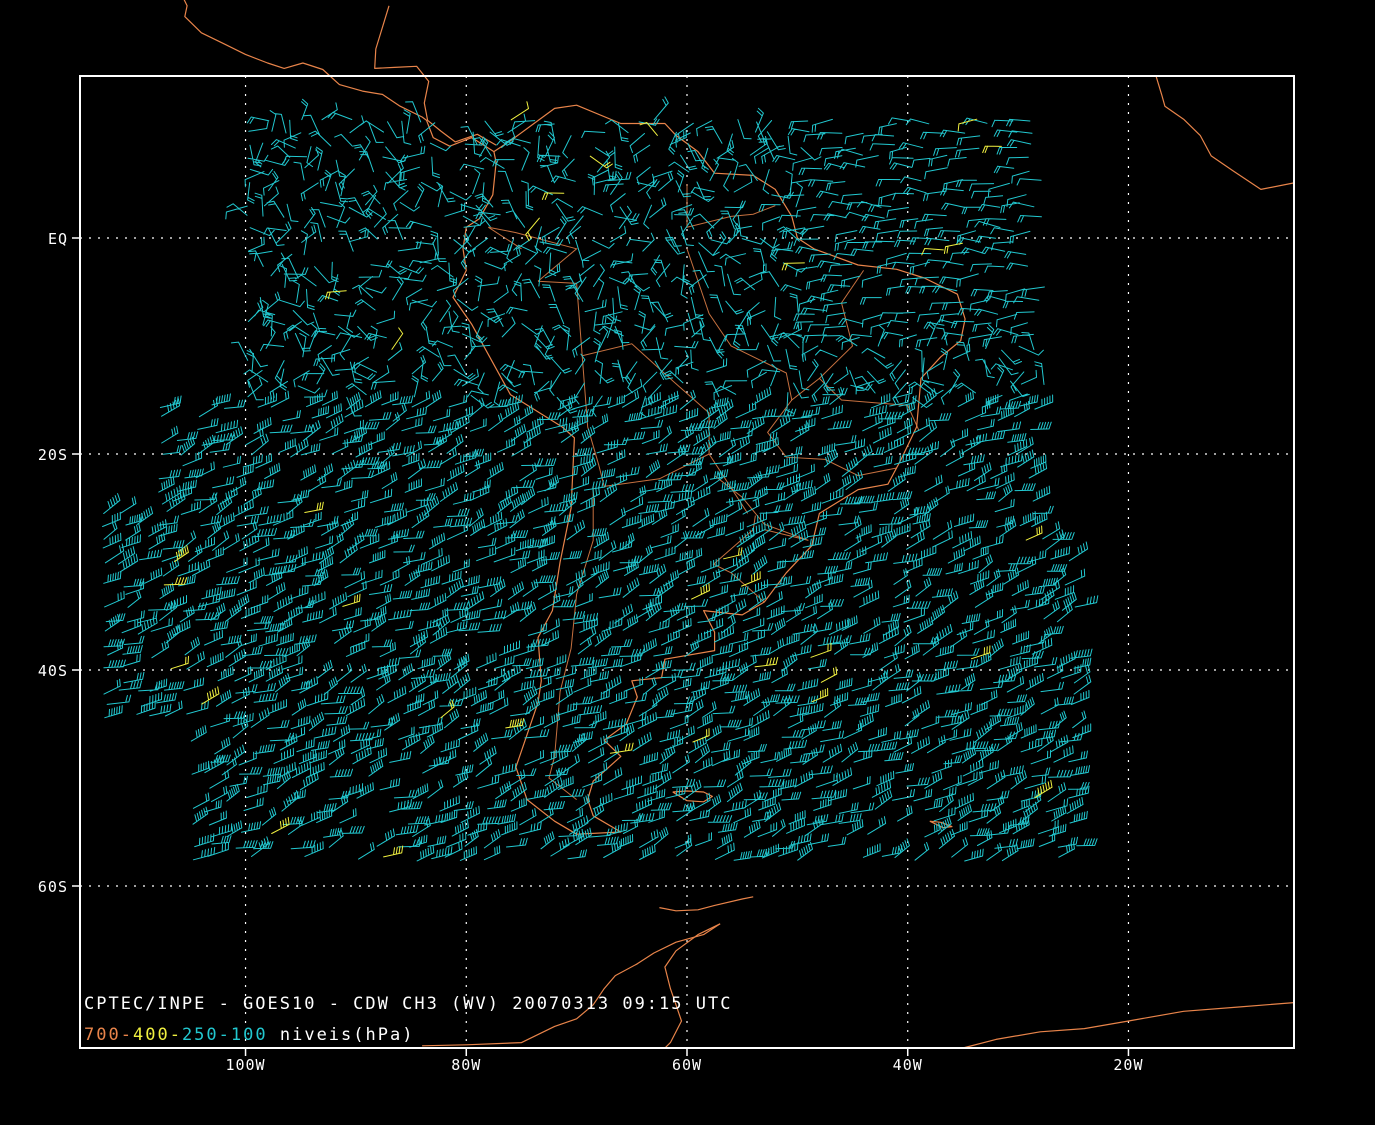 This screenshot has width=1375, height=1125. Describe the element at coordinates (53, 671) in the screenshot. I see `lat-tick-label: 40S` at that location.